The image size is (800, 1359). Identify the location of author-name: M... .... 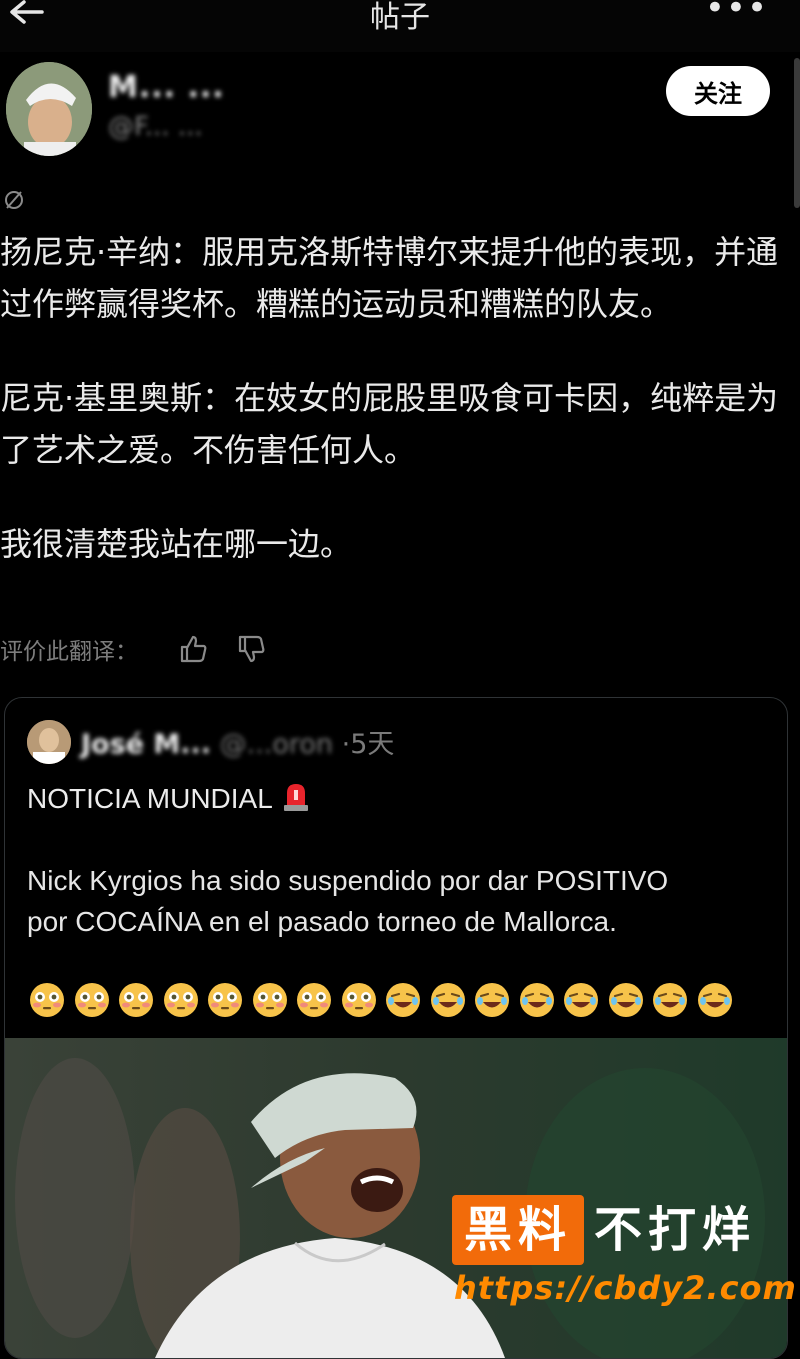
(166, 87).